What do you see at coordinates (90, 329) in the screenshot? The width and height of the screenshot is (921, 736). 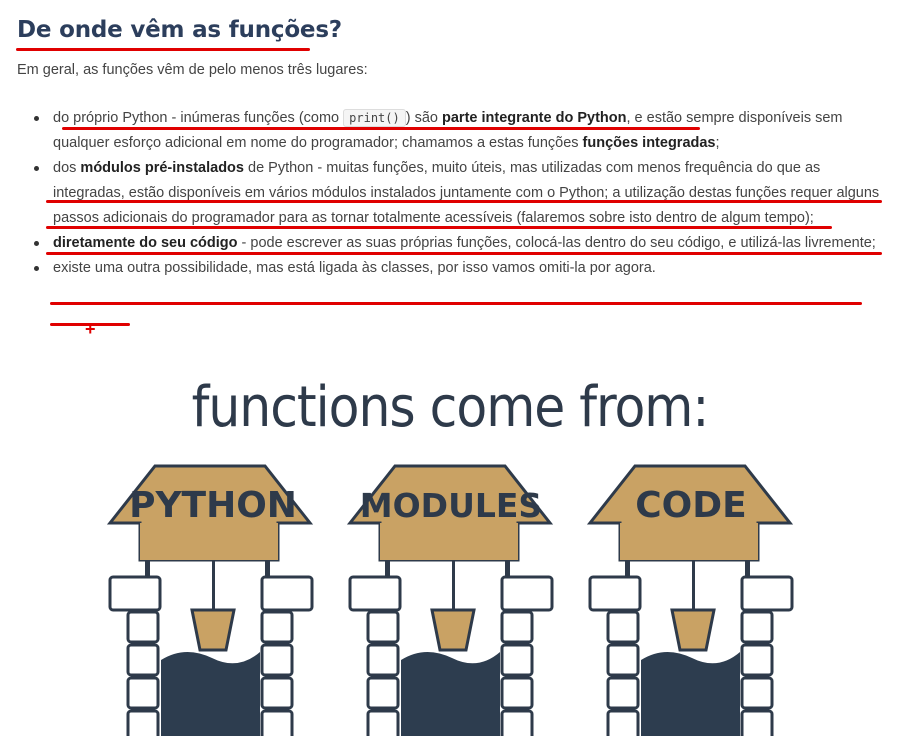 I see `cursor-crosshair-icon: +` at bounding box center [90, 329].